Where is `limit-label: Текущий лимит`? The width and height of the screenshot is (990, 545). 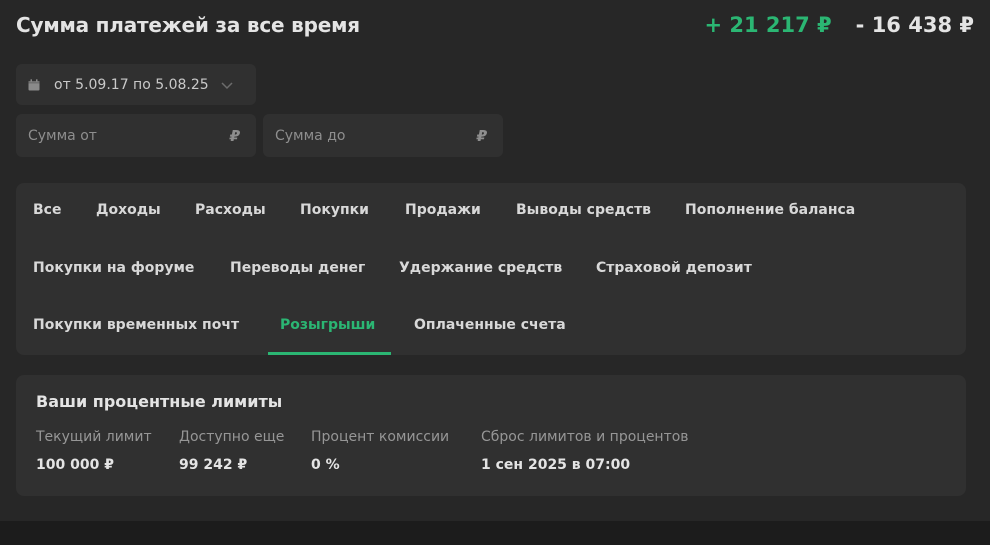
limit-label: Текущий лимит is located at coordinates (94, 437).